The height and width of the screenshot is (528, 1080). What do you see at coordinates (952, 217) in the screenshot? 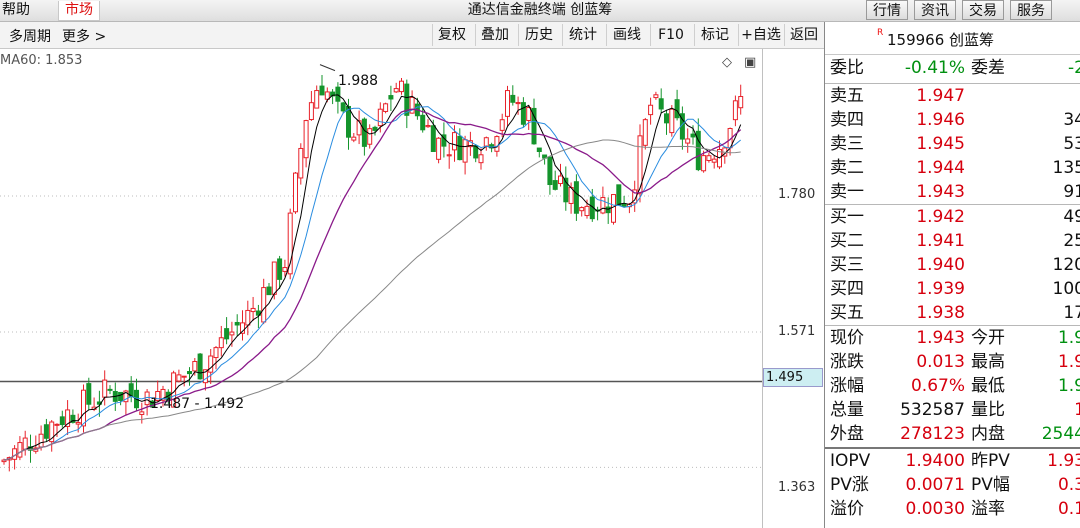
I see `buy-level-row: 买一 1.942 49` at bounding box center [952, 217].